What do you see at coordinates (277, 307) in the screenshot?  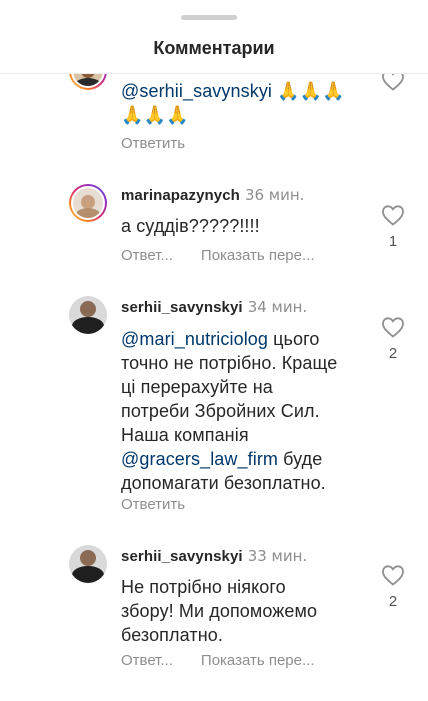 I see `timestamp: 34 мин.` at bounding box center [277, 307].